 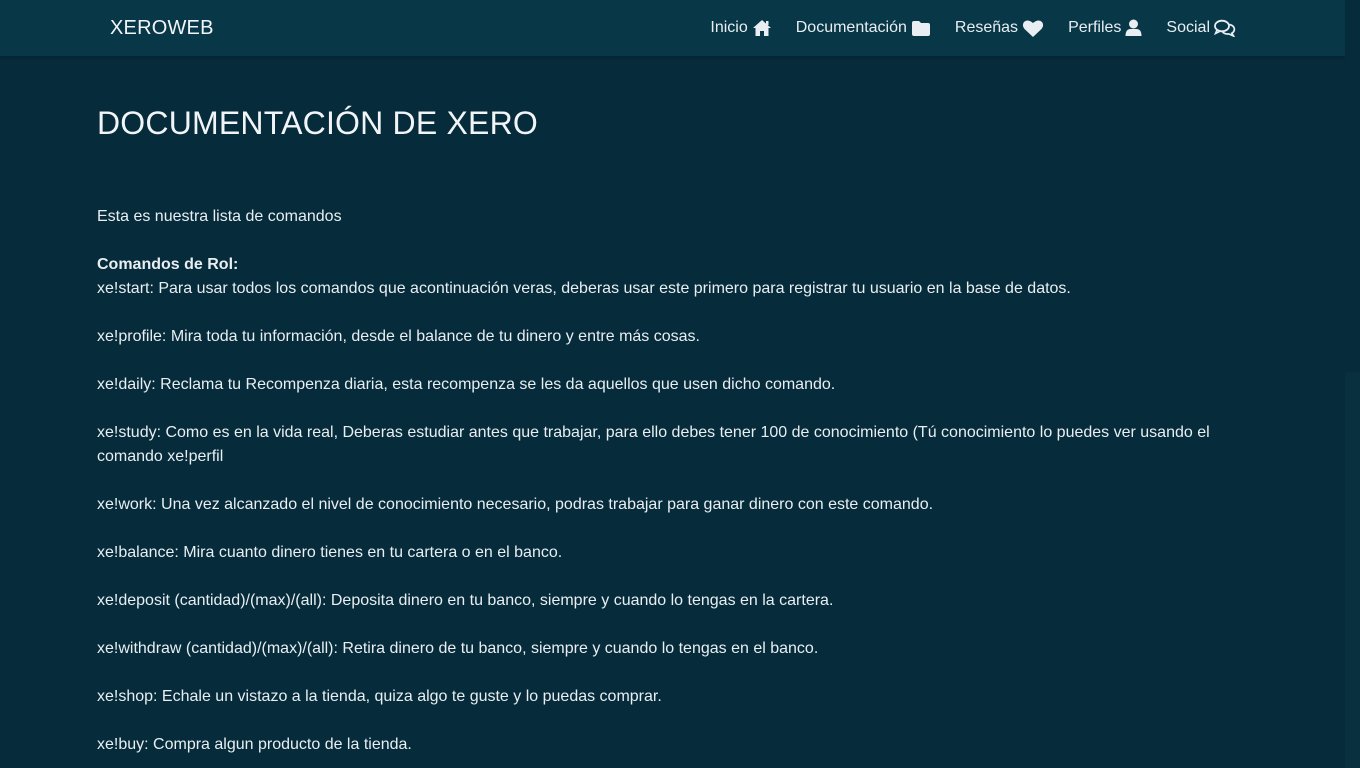 I want to click on nav-item-perfiles: Perfiles, so click(x=1105, y=28).